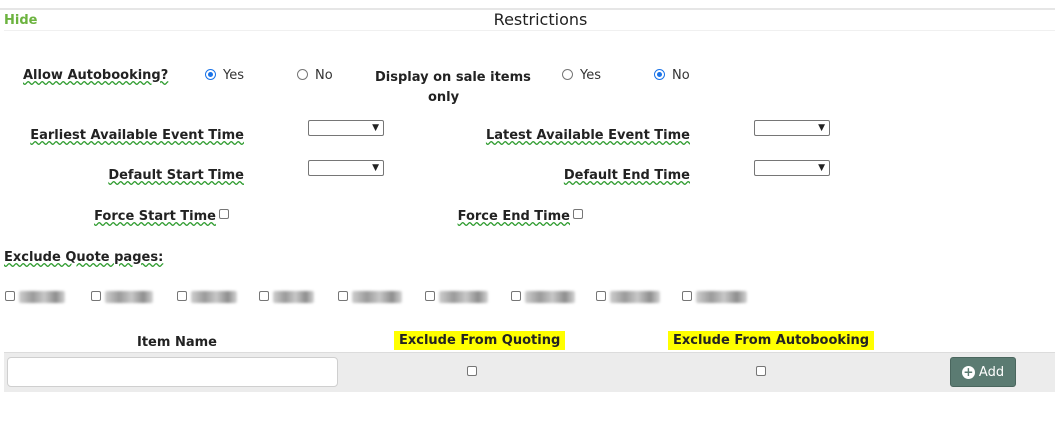 This screenshot has width=1055, height=436. Describe the element at coordinates (792, 128) in the screenshot. I see `latest-time-select: ▼` at that location.